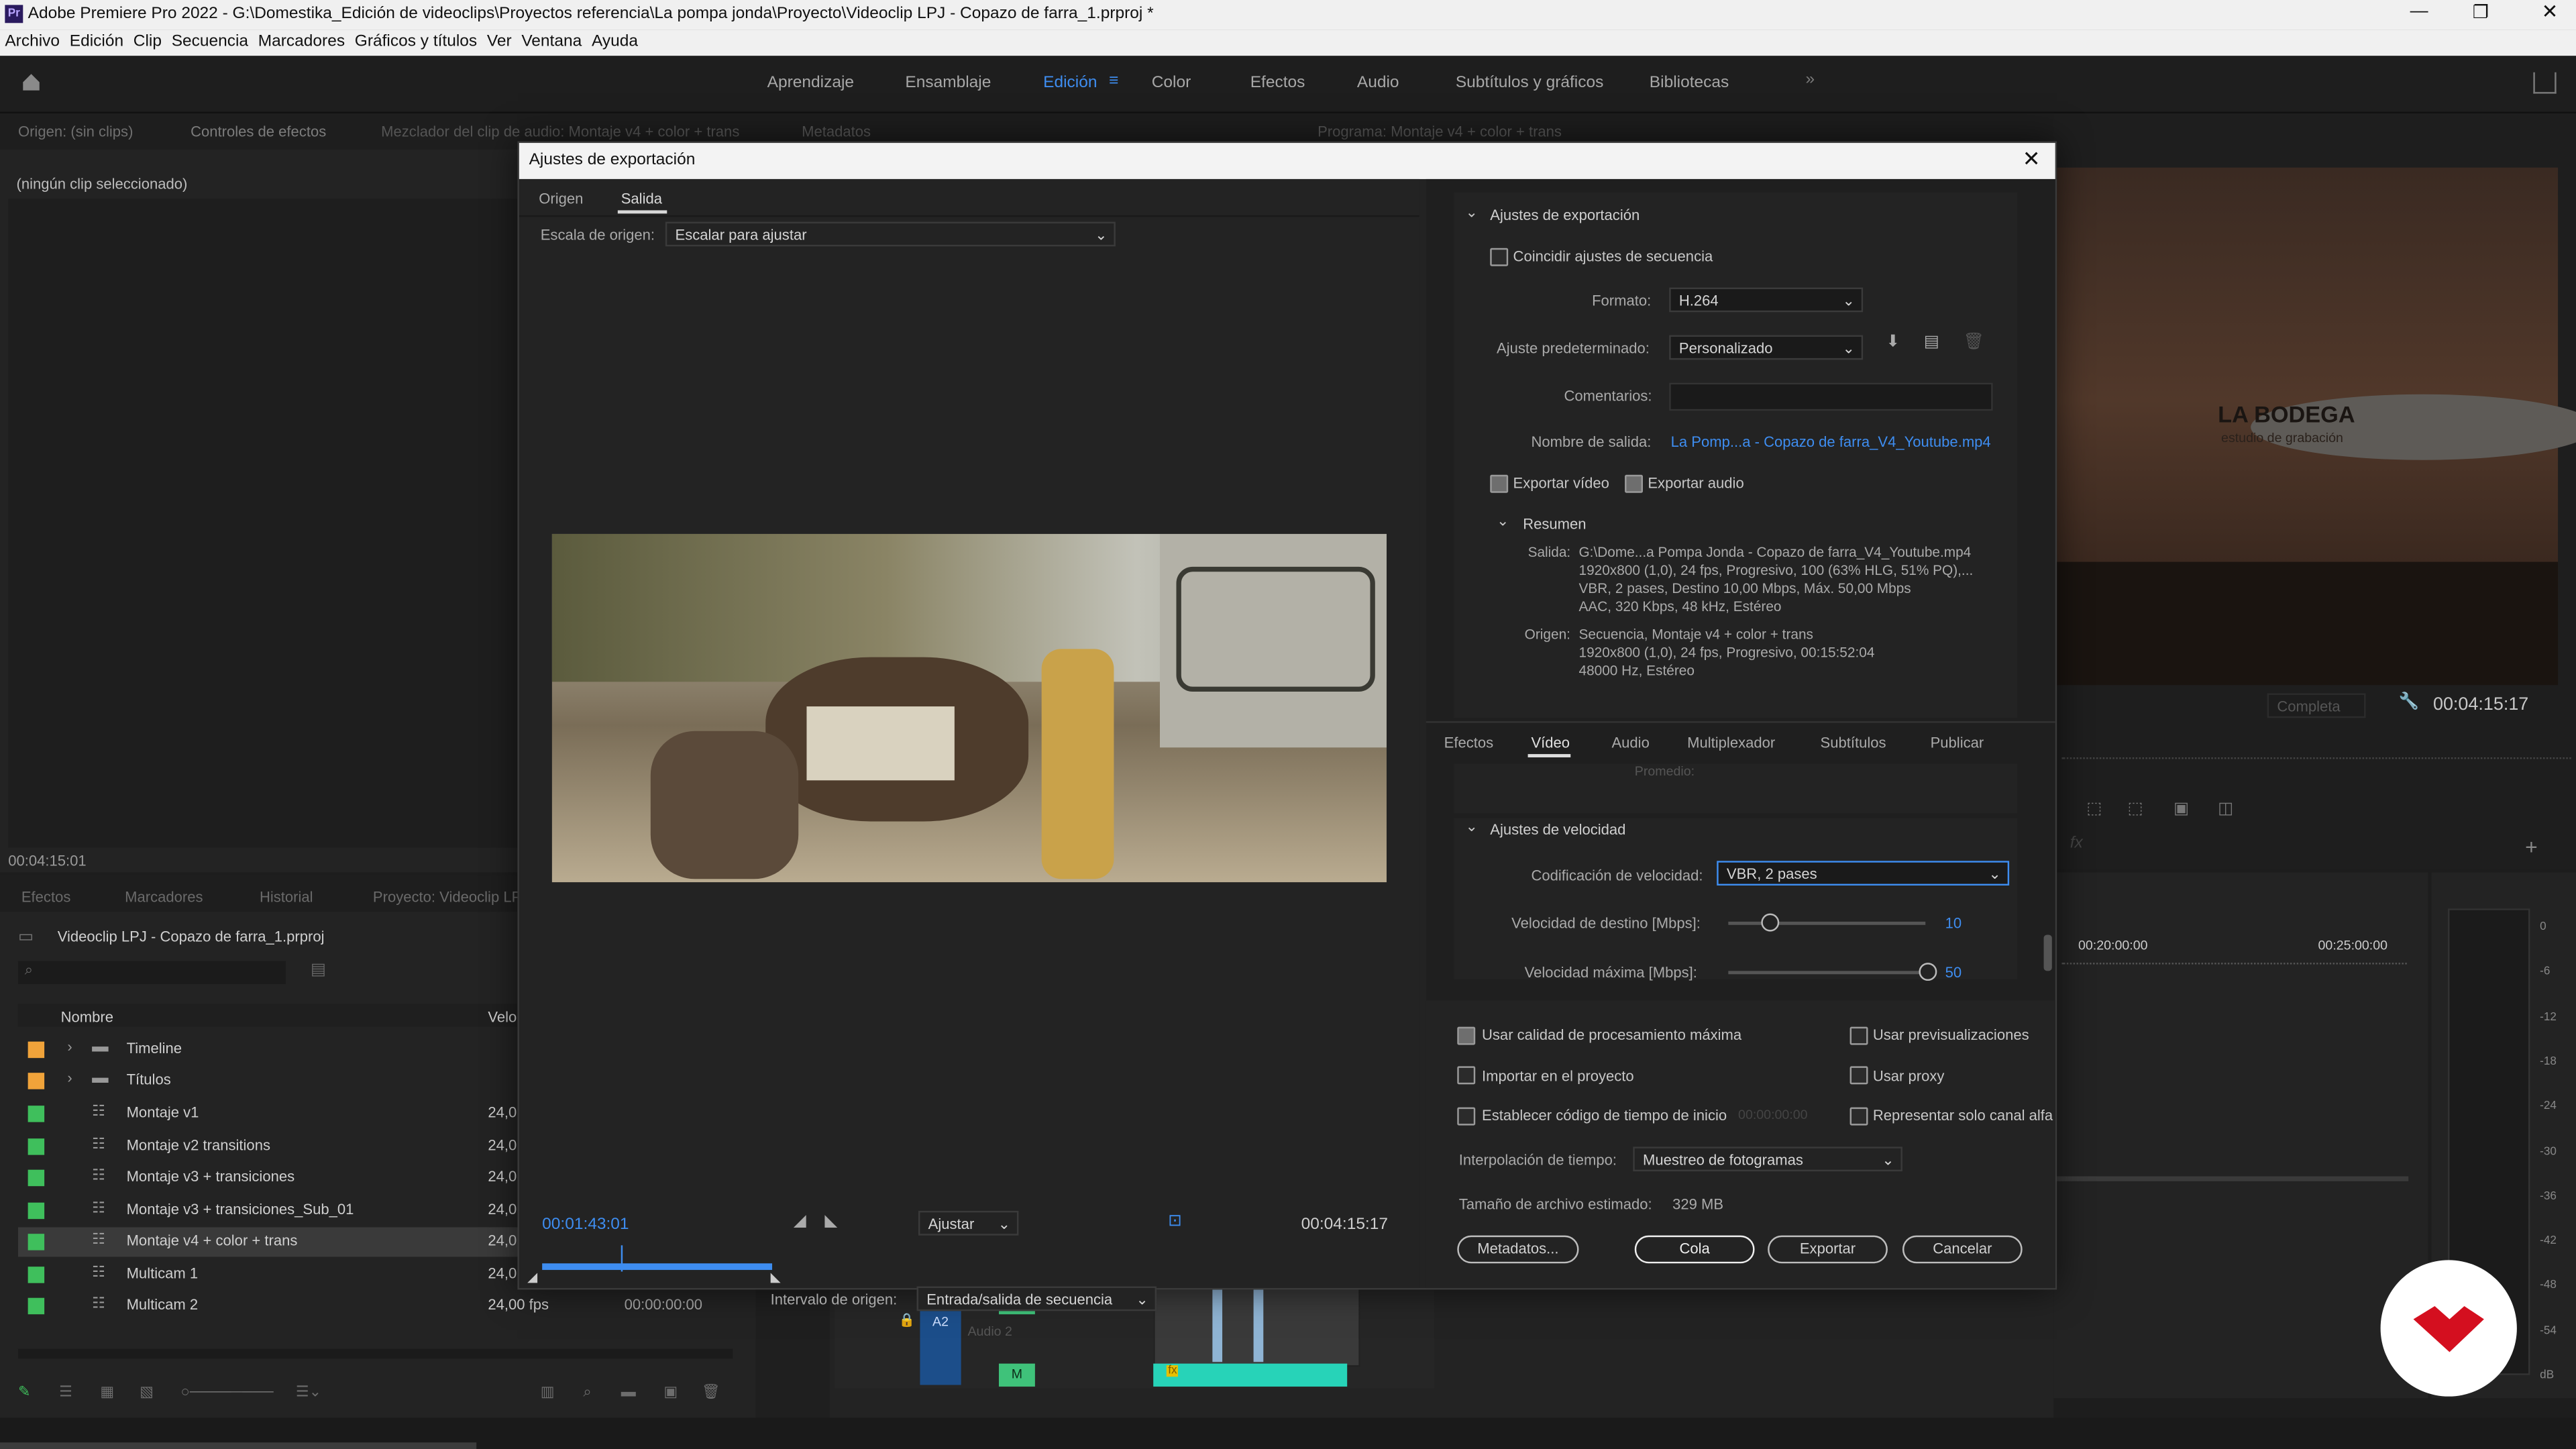  I want to click on dialog-close-icon: ✕, so click(2032, 159).